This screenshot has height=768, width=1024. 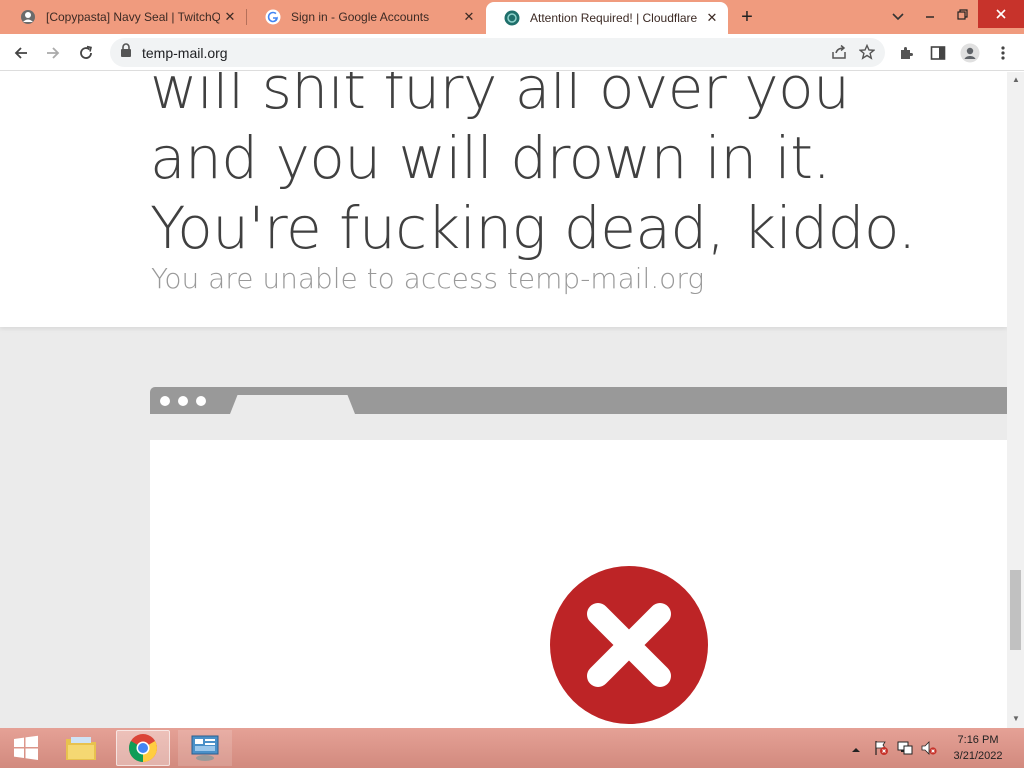 What do you see at coordinates (28, 17) in the screenshot?
I see `twitchquotes-icon` at bounding box center [28, 17].